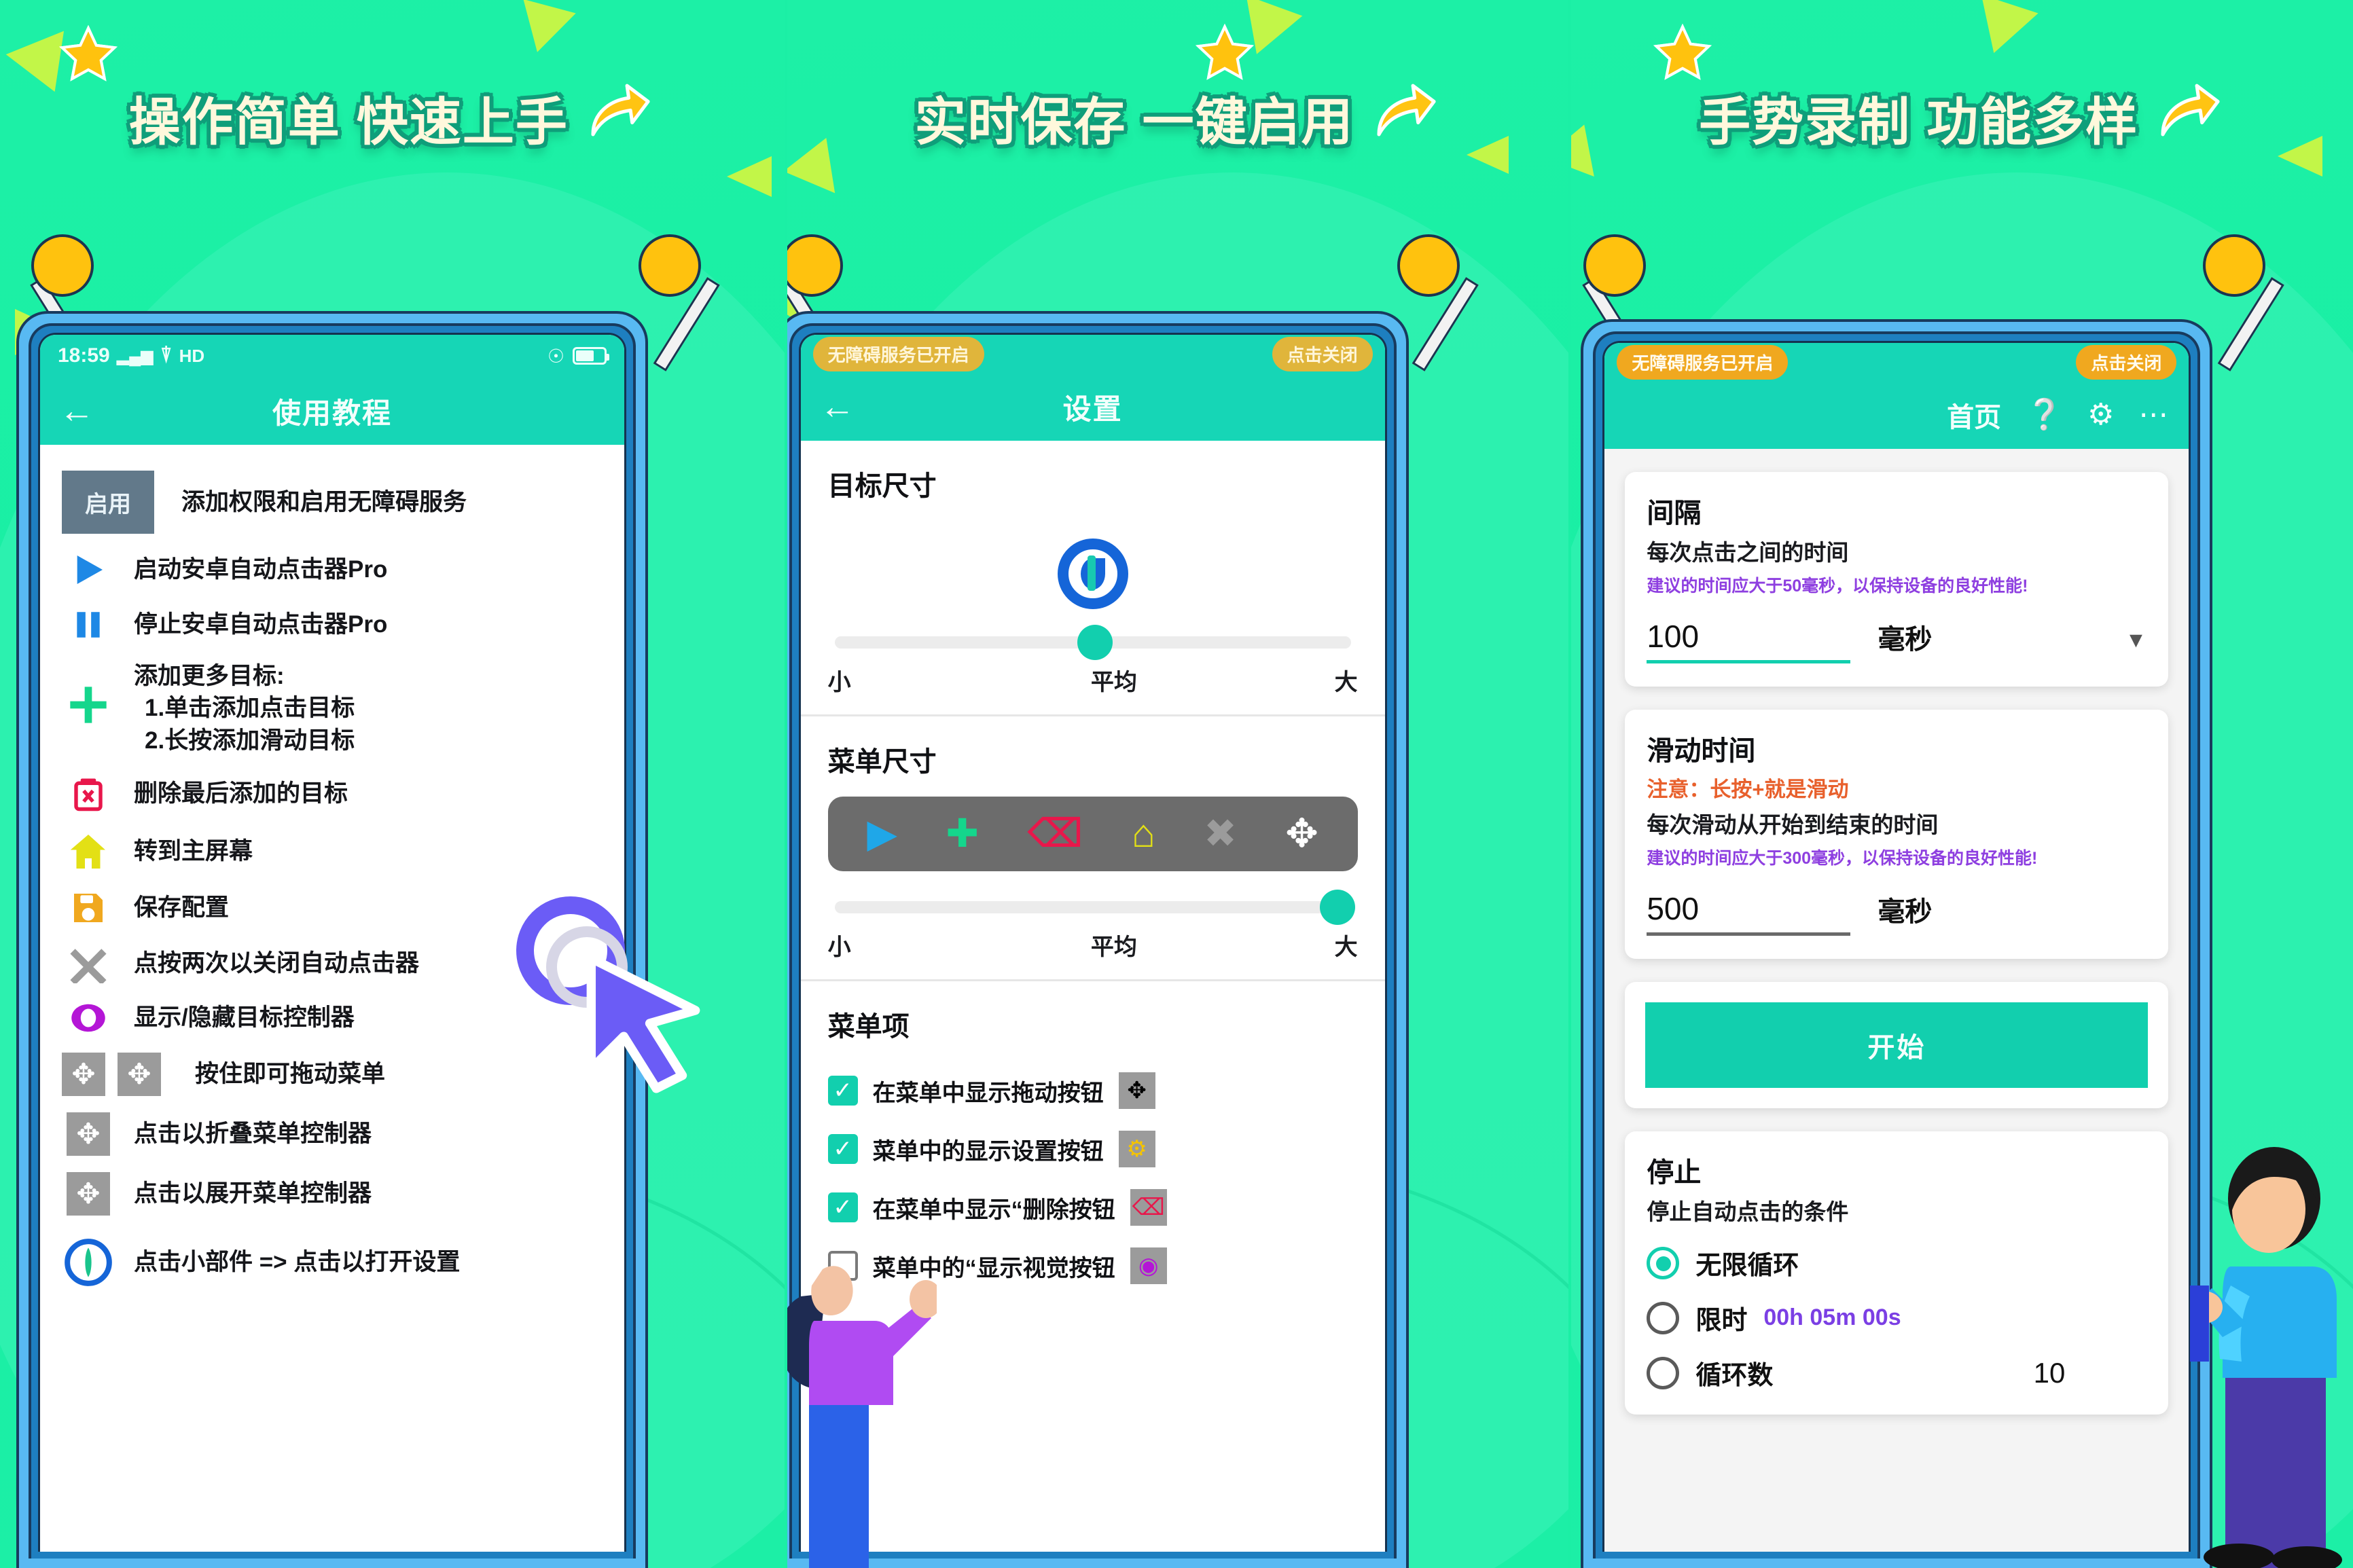 Image resolution: width=2353 pixels, height=1568 pixels. I want to click on card-title: 间隔, so click(1674, 513).